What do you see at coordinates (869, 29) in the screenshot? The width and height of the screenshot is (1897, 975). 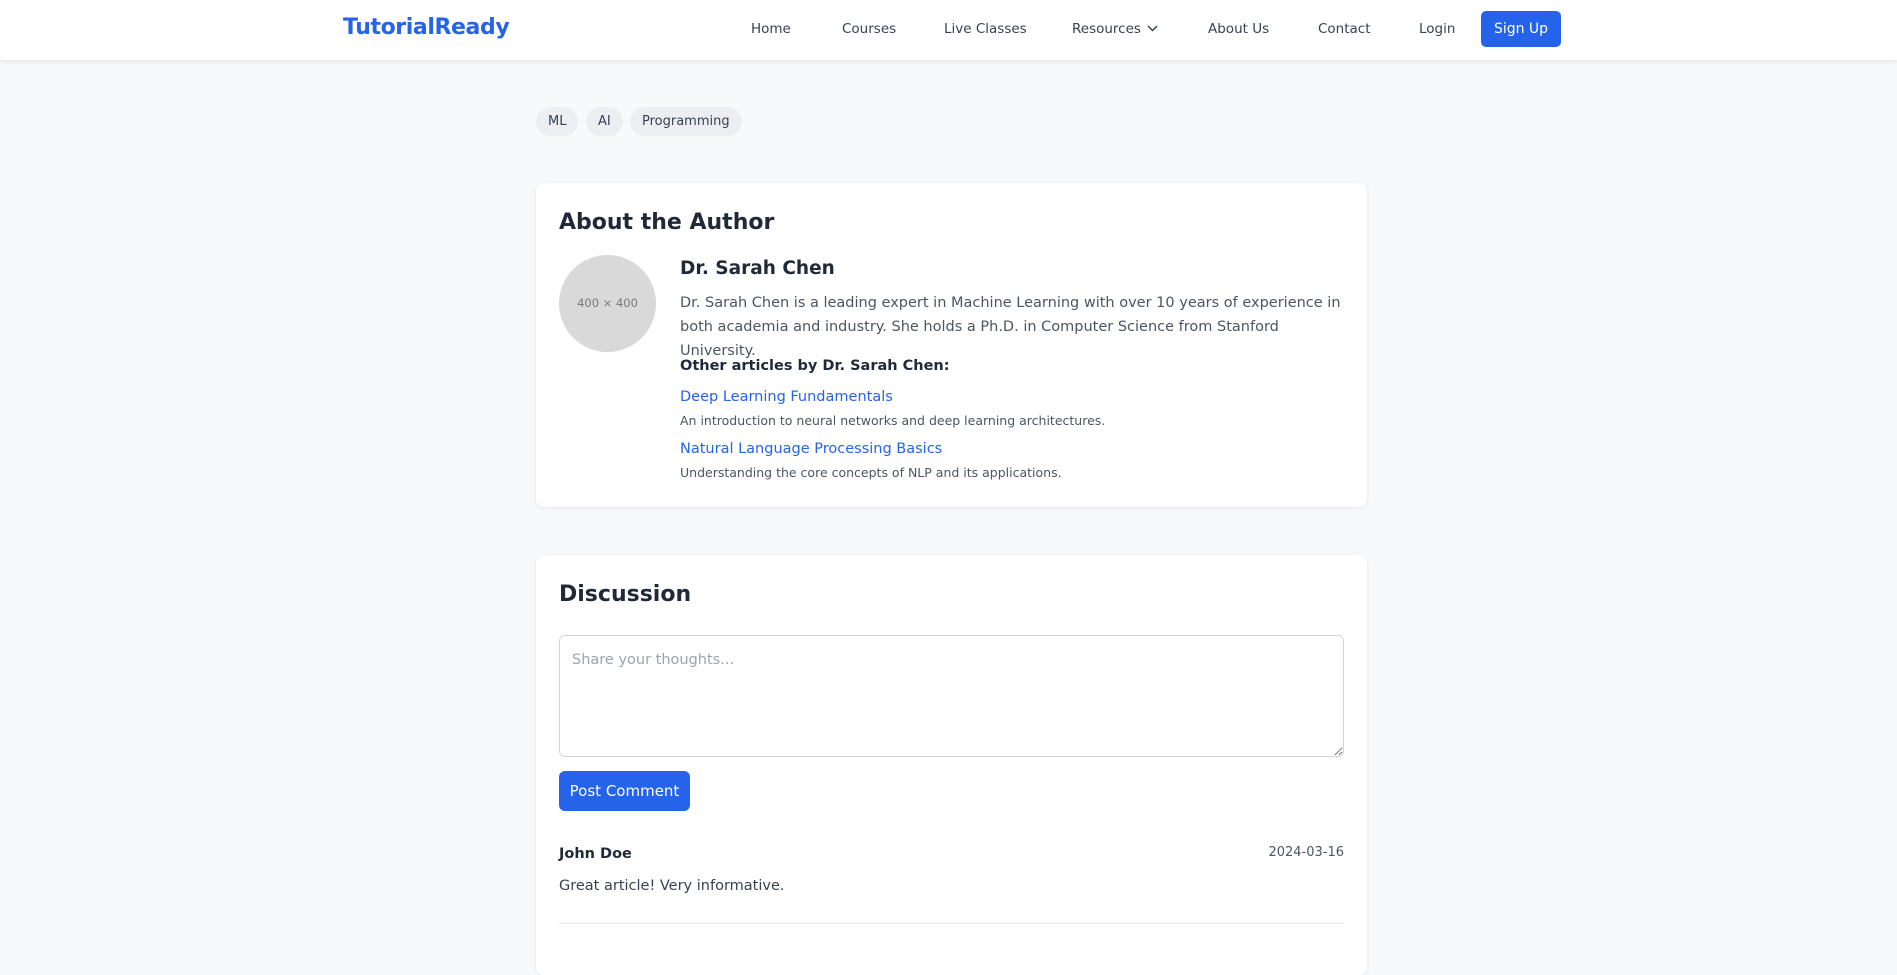 I see `nav-courses: Courses` at bounding box center [869, 29].